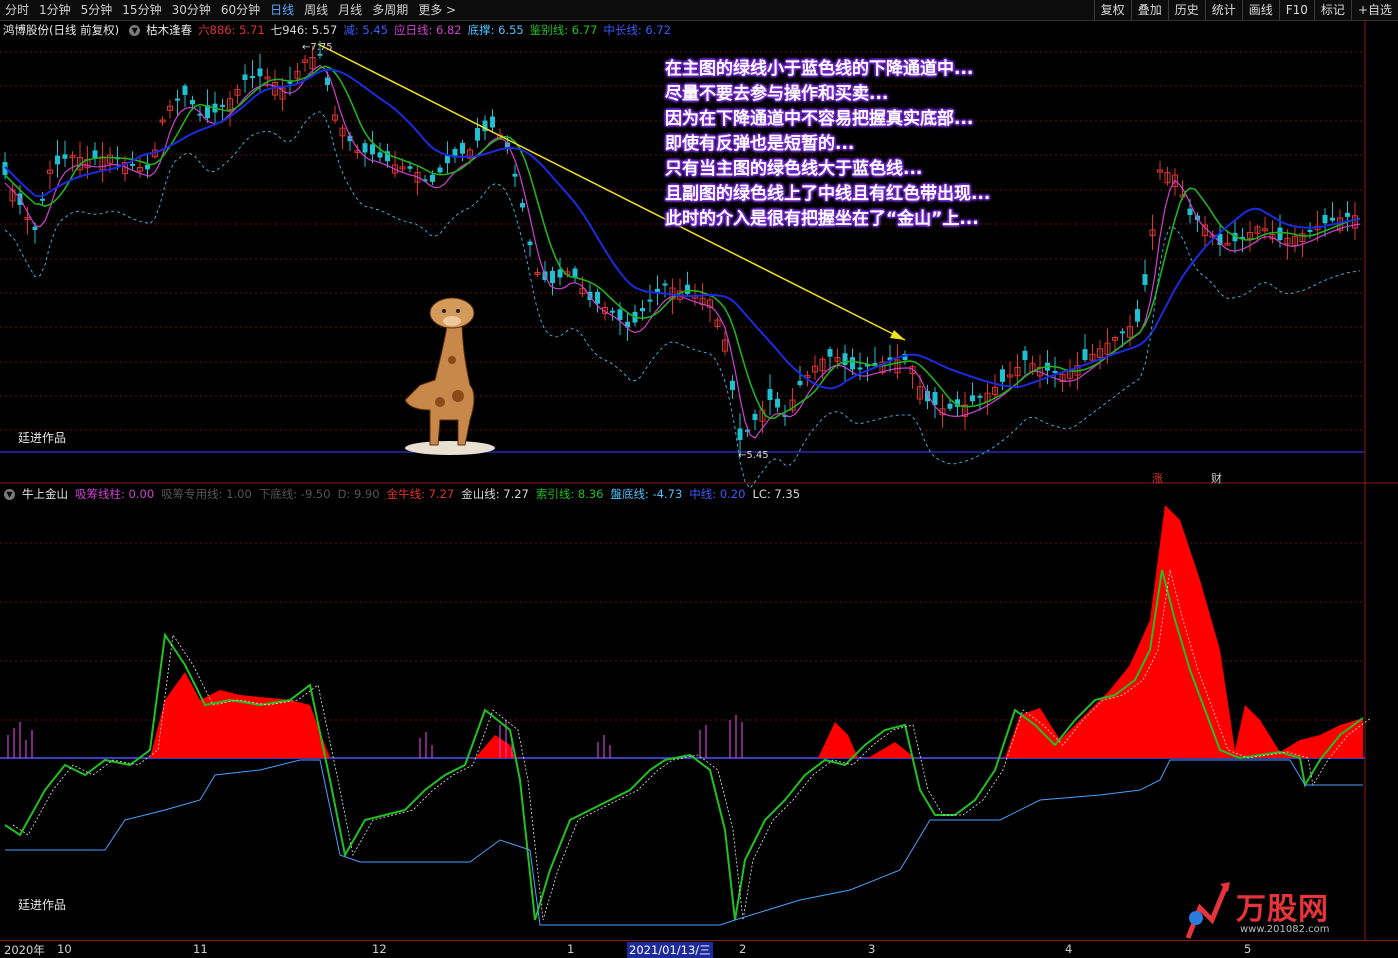 This screenshot has height=958, width=1398. I want to click on date-tick: 2020年, so click(24, 950).